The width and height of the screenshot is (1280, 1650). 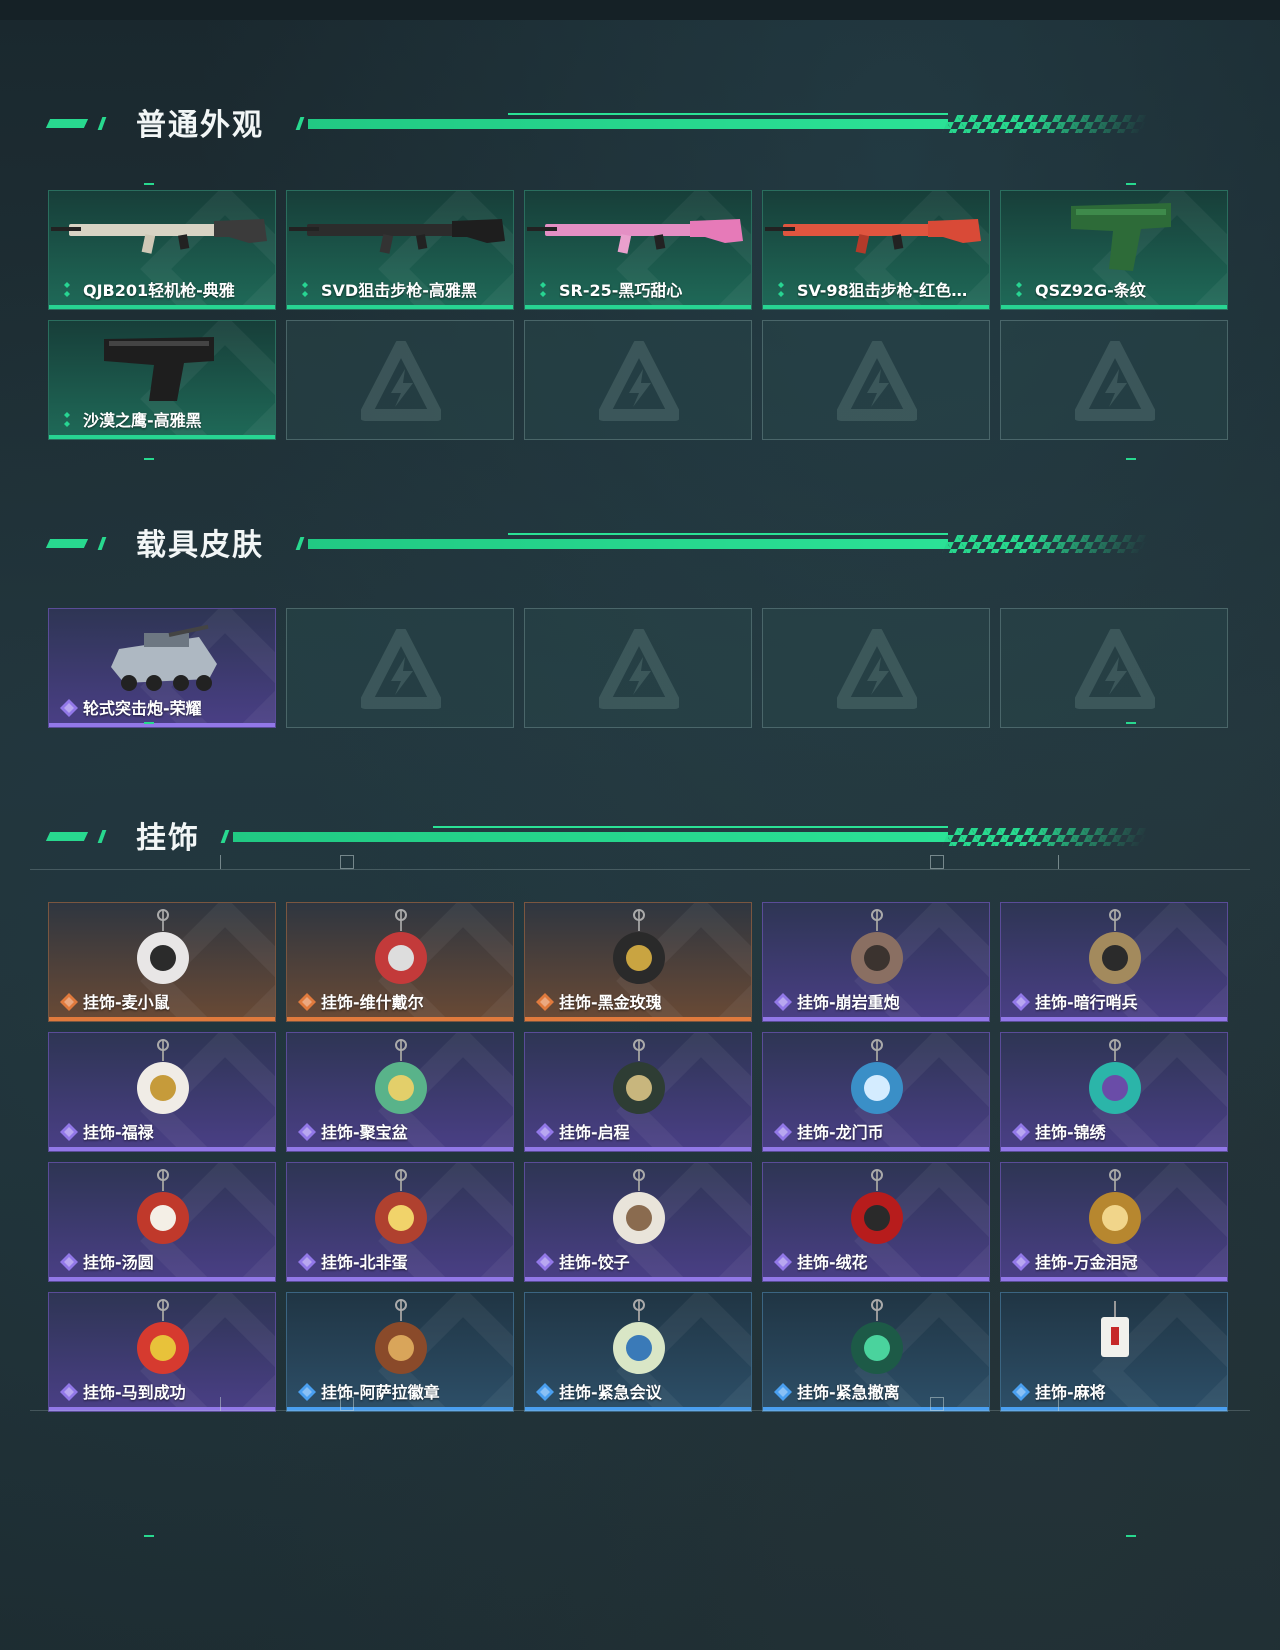 I want to click on figure-charm-icon, so click(x=401, y=946).